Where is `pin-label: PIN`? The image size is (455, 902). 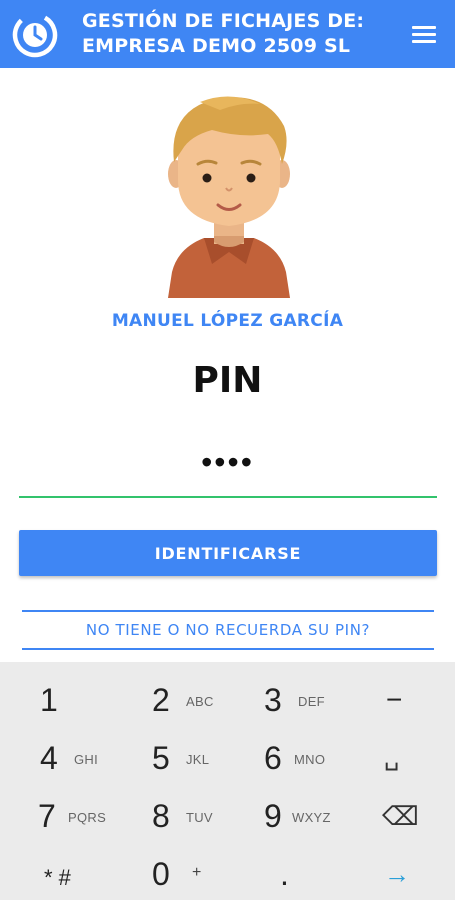
pin-label: PIN is located at coordinates (227, 380).